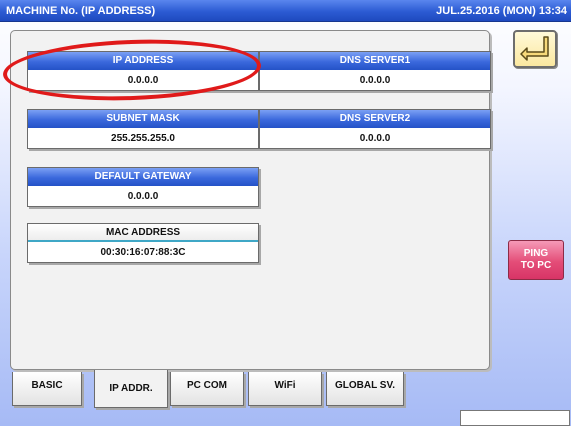  What do you see at coordinates (536, 265) in the screenshot?
I see `to-pc-label: TO PC` at bounding box center [536, 265].